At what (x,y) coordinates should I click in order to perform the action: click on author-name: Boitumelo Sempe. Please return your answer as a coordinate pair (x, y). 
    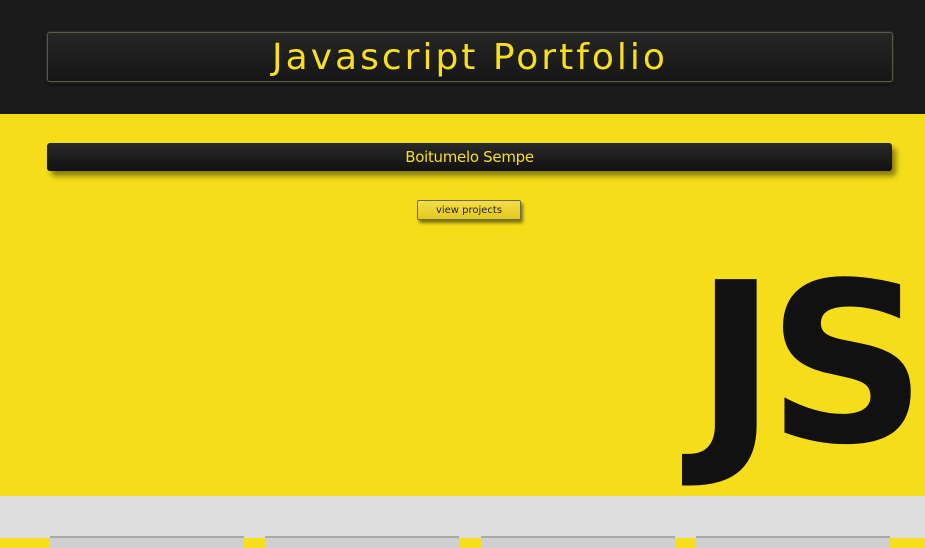
    Looking at the image, I should click on (469, 157).